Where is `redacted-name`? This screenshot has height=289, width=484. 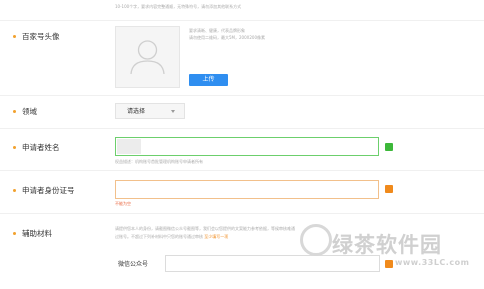
redacted-name is located at coordinates (129, 146).